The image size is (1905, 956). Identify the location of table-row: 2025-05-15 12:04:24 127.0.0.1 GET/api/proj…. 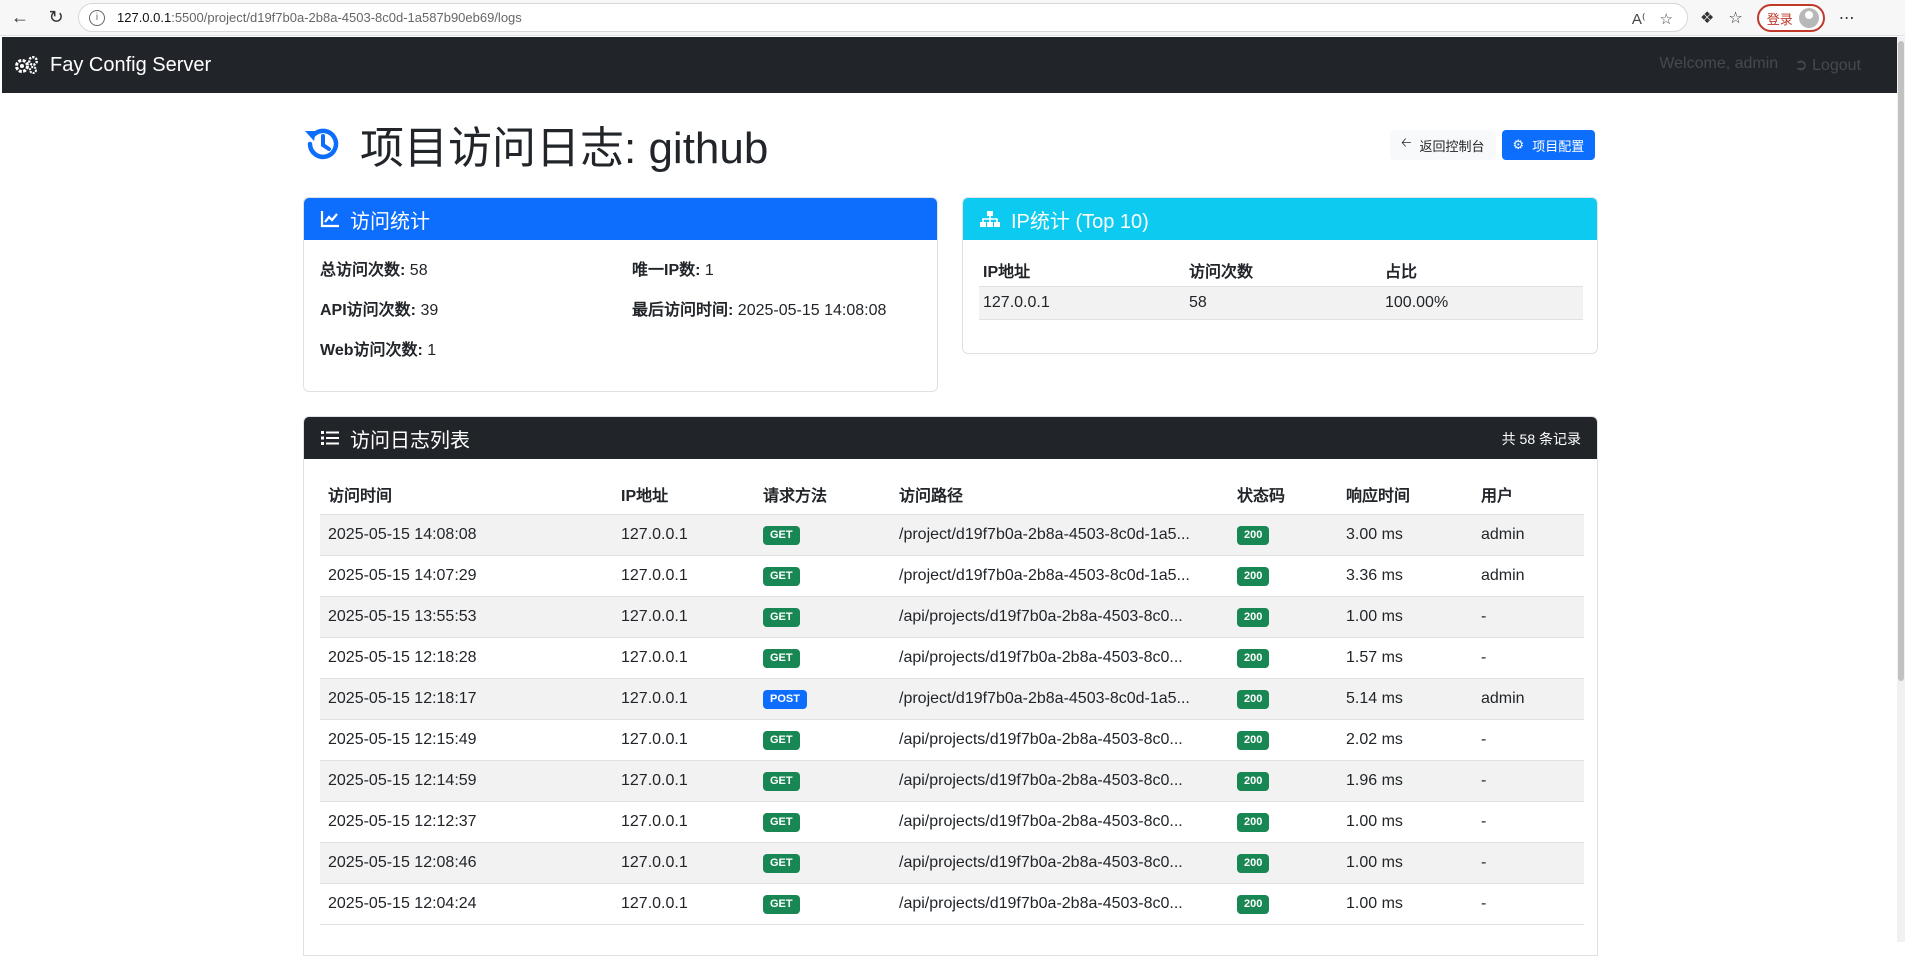
(952, 904).